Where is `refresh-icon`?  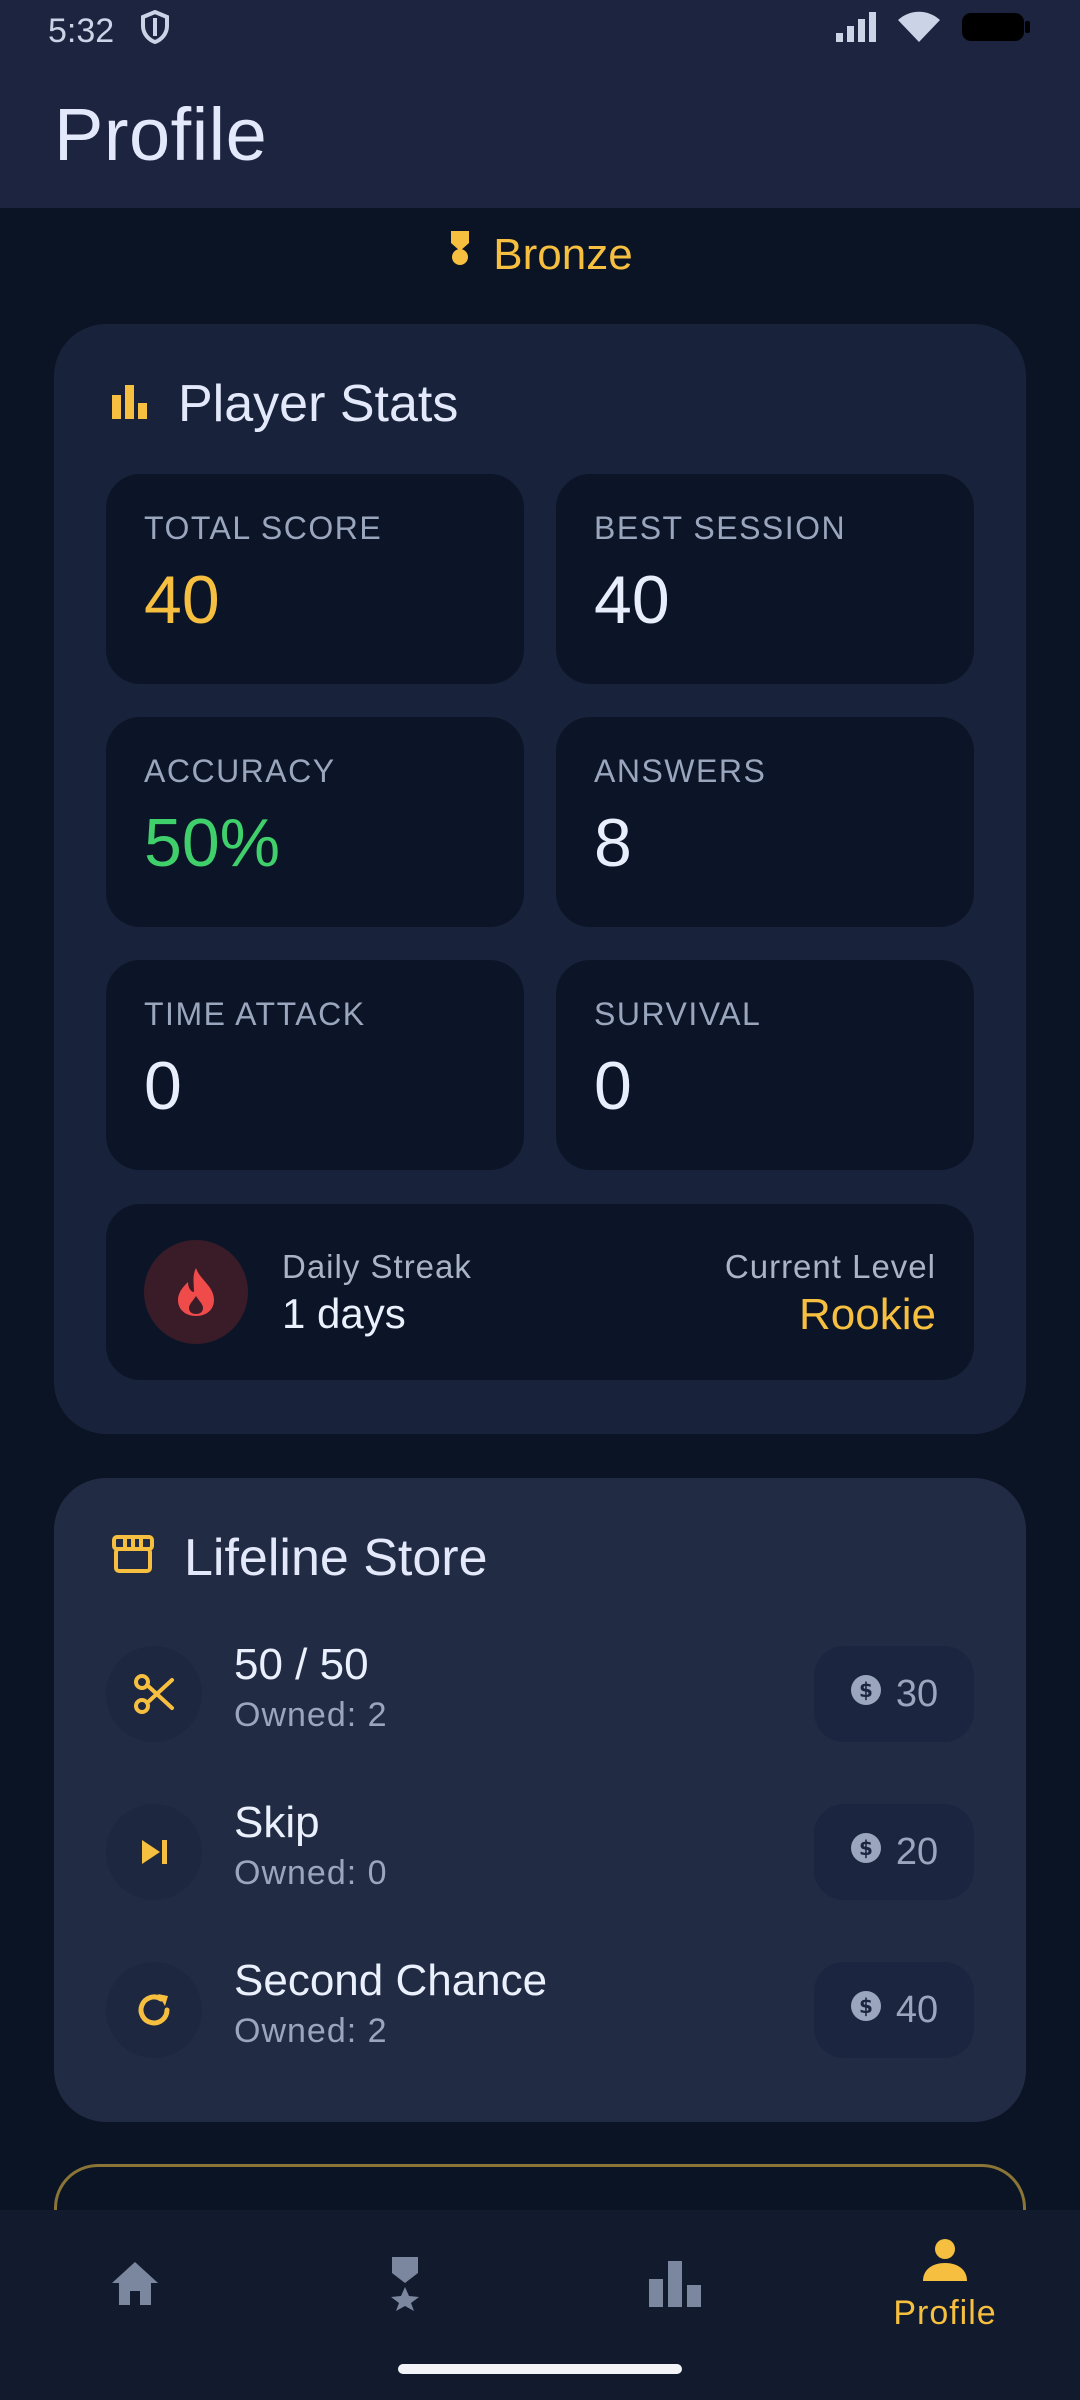
refresh-icon is located at coordinates (154, 2010).